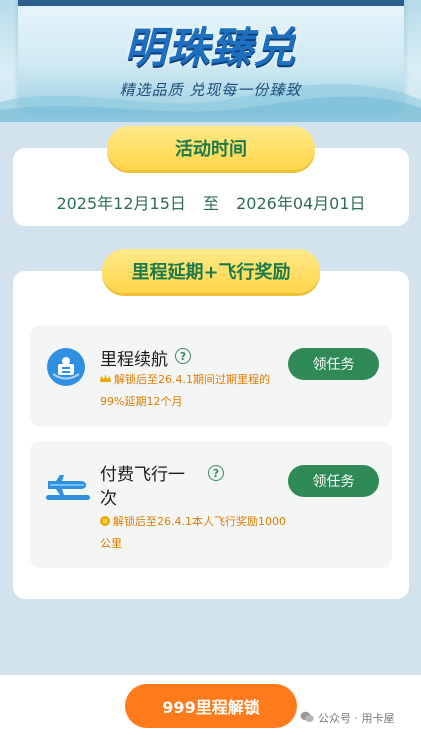  I want to click on watermark: 公众号 · 用卡屋, so click(347, 718).